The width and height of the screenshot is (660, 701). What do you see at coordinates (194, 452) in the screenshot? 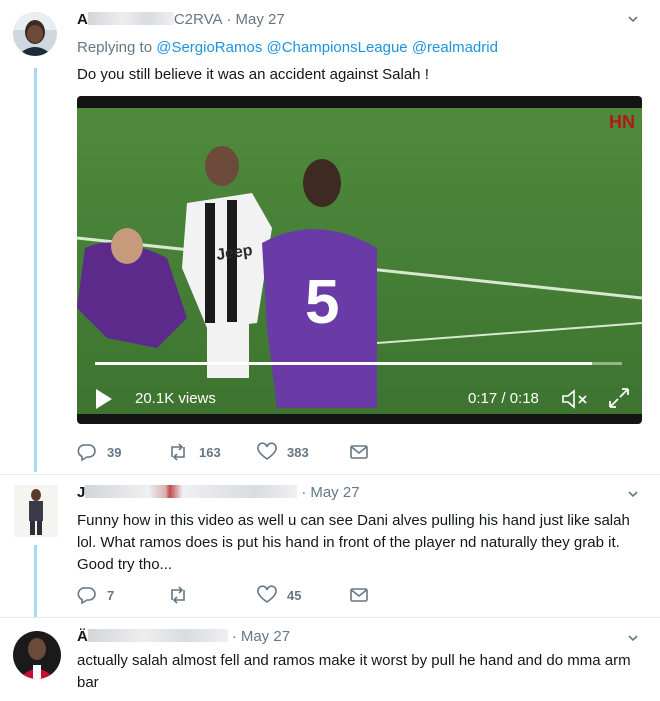
I see `retweet-button: 163` at bounding box center [194, 452].